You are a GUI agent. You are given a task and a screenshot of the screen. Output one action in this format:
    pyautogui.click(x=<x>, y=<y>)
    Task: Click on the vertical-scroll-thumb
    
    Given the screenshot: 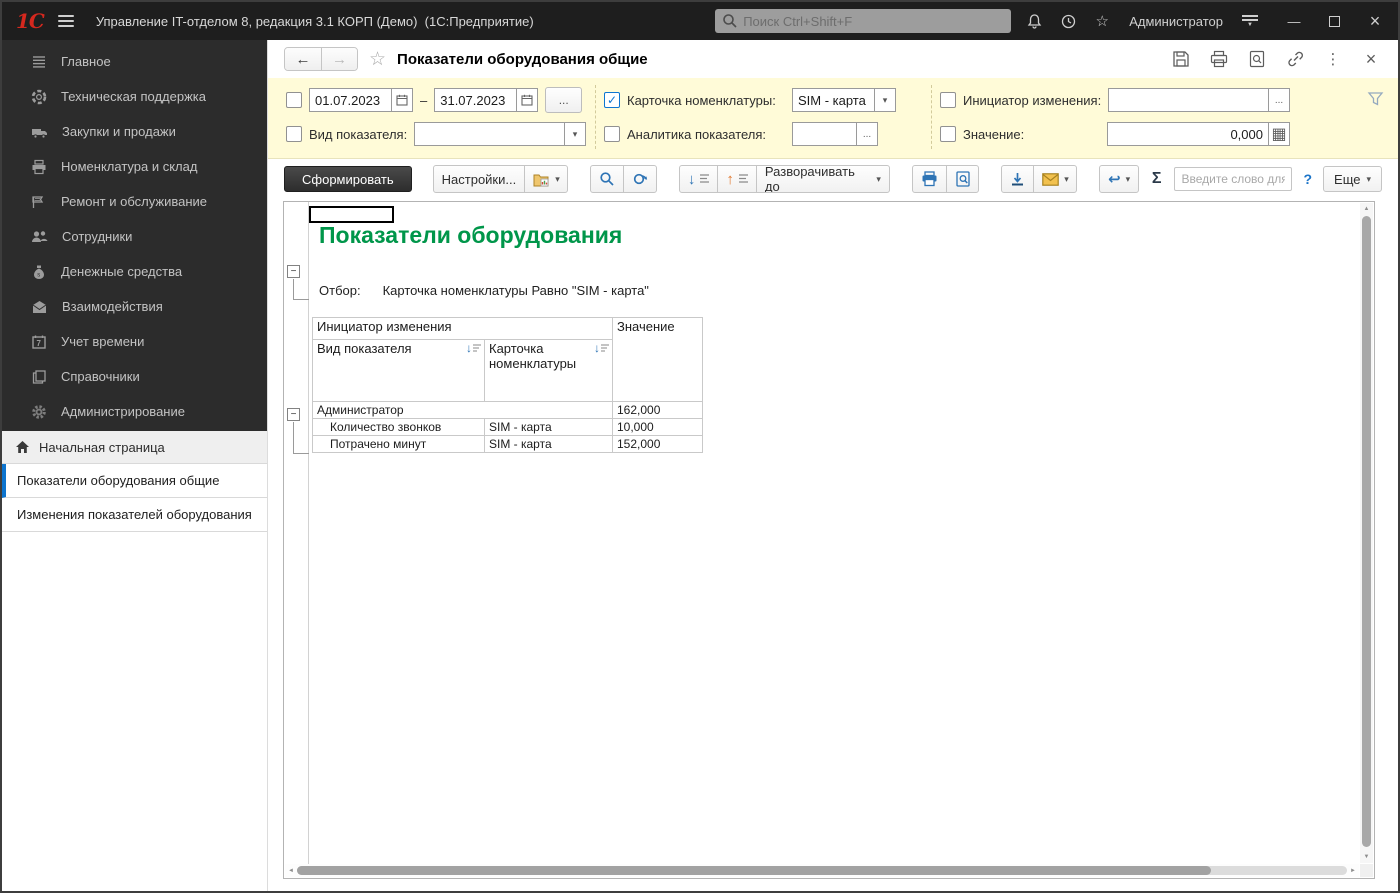 What is the action you would take?
    pyautogui.click(x=1366, y=531)
    